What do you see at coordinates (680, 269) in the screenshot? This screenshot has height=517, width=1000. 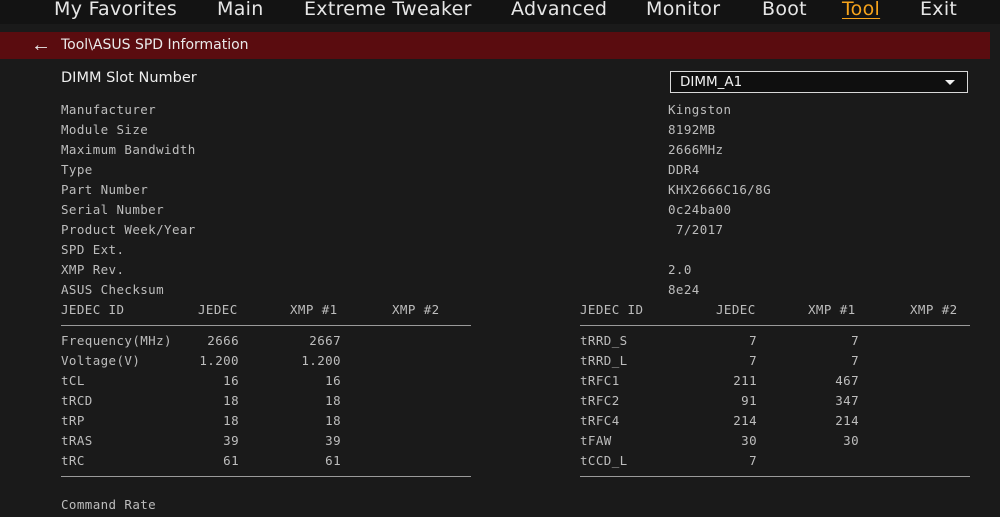 I see `info-value: 2.0` at bounding box center [680, 269].